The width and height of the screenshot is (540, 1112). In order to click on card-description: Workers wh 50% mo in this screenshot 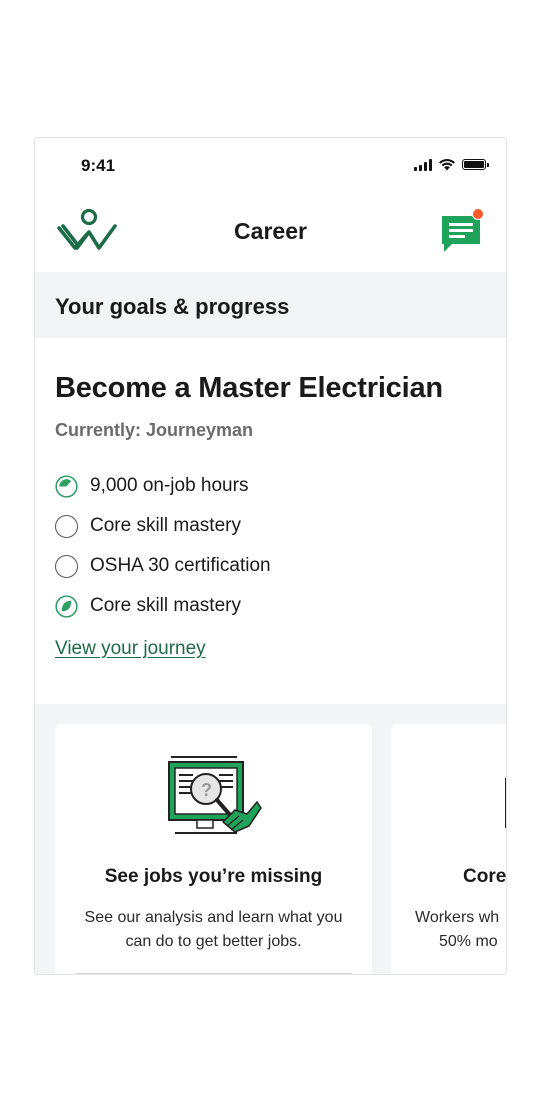, I will do `click(457, 929)`.